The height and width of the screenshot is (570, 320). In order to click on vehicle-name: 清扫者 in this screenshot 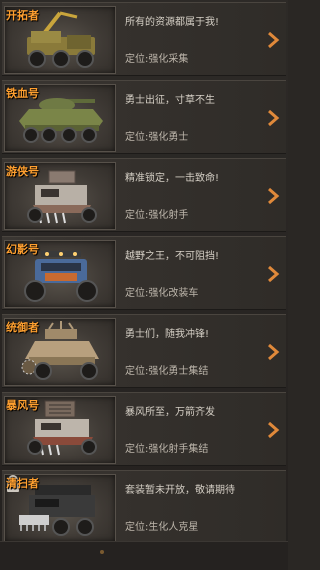, I will do `click(22, 483)`.